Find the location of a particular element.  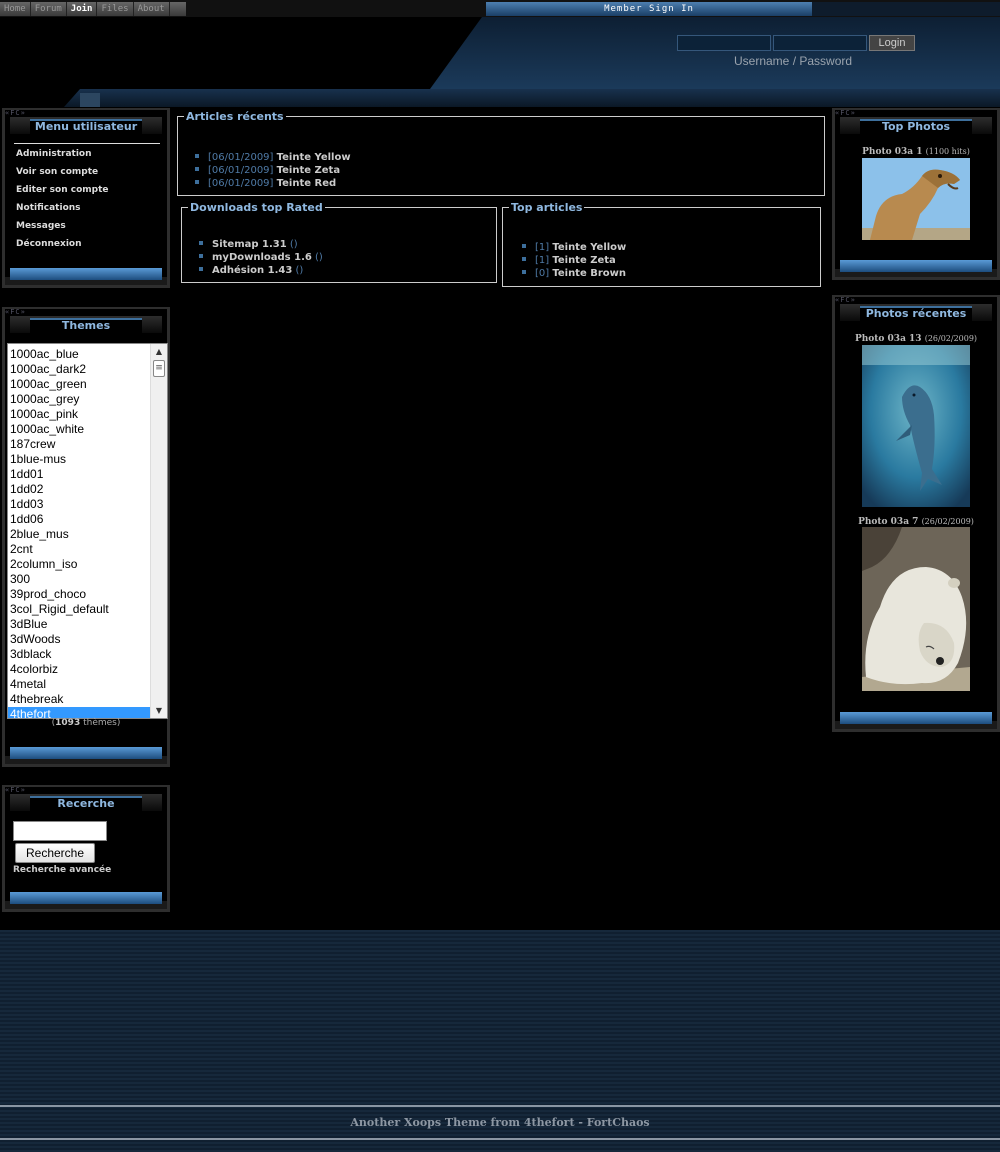

photo-caption: Photo 03a 7 (26/02/2009) is located at coordinates (916, 522).